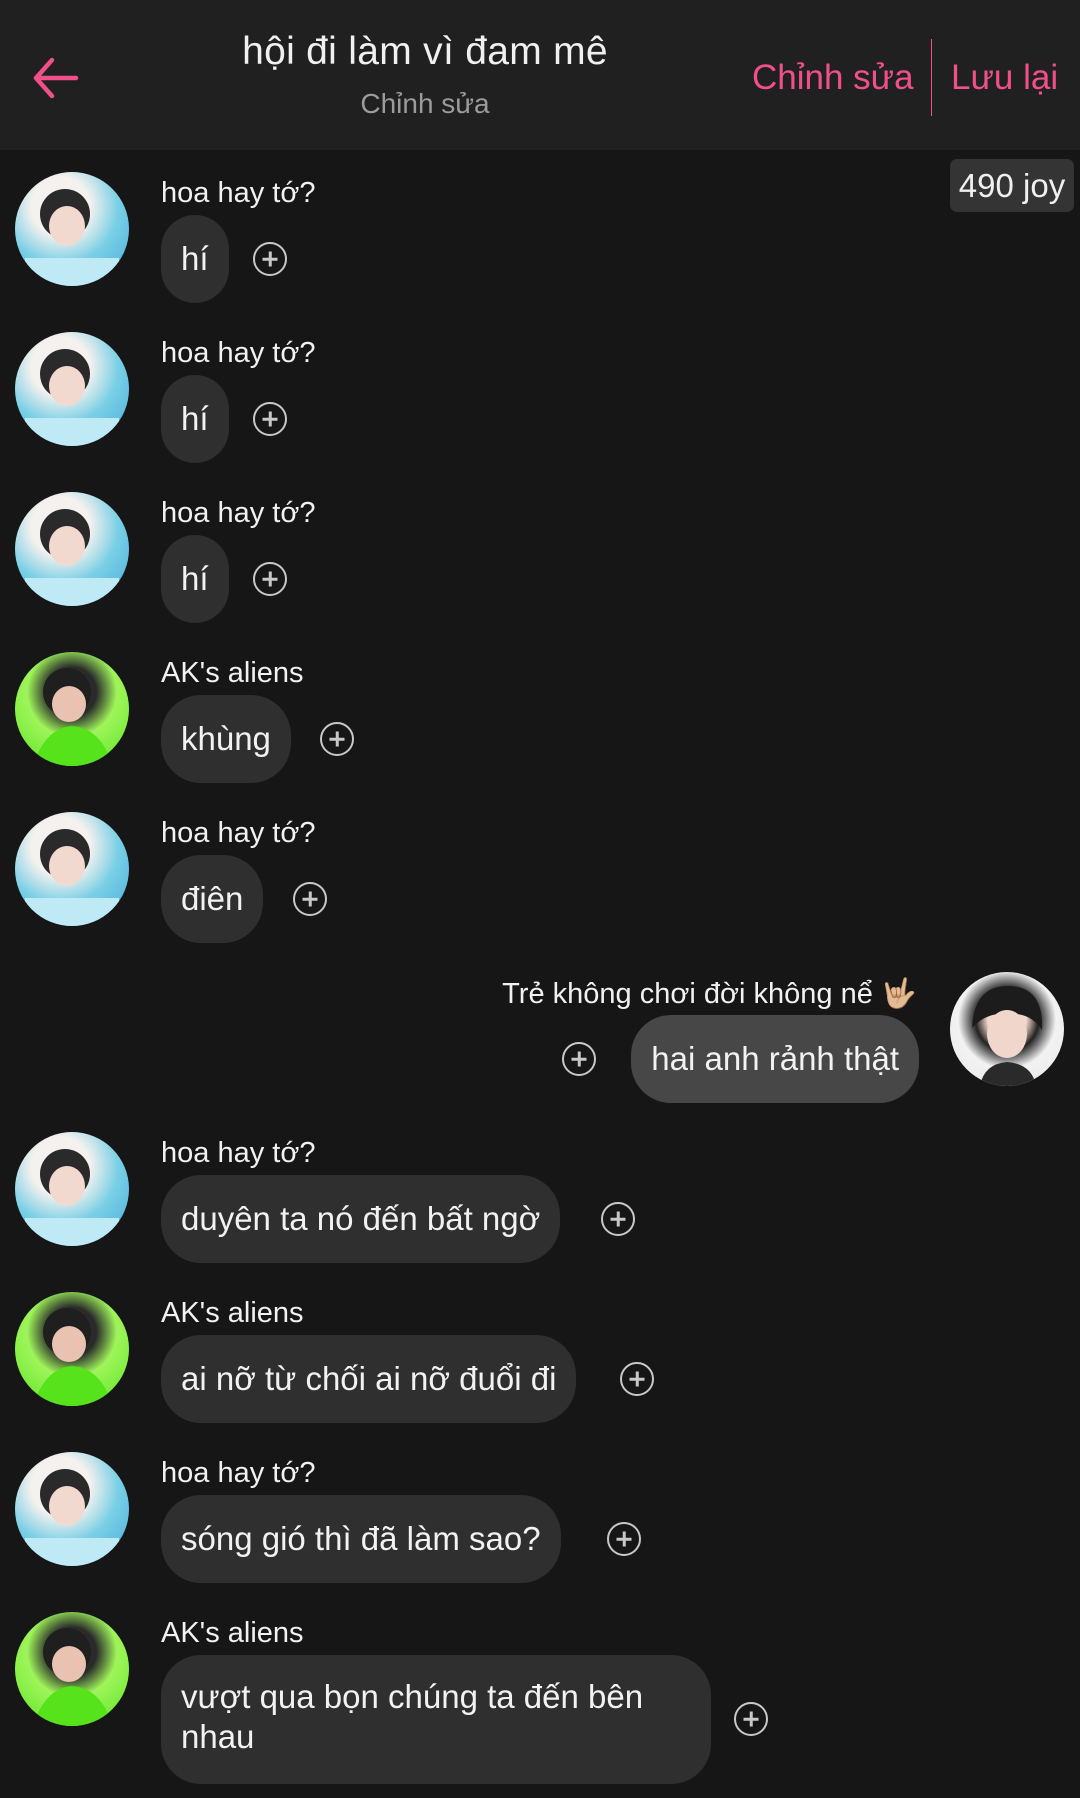 This screenshot has width=1080, height=1798. What do you see at coordinates (1012, 185) in the screenshot?
I see `joy-badge: 490 joy` at bounding box center [1012, 185].